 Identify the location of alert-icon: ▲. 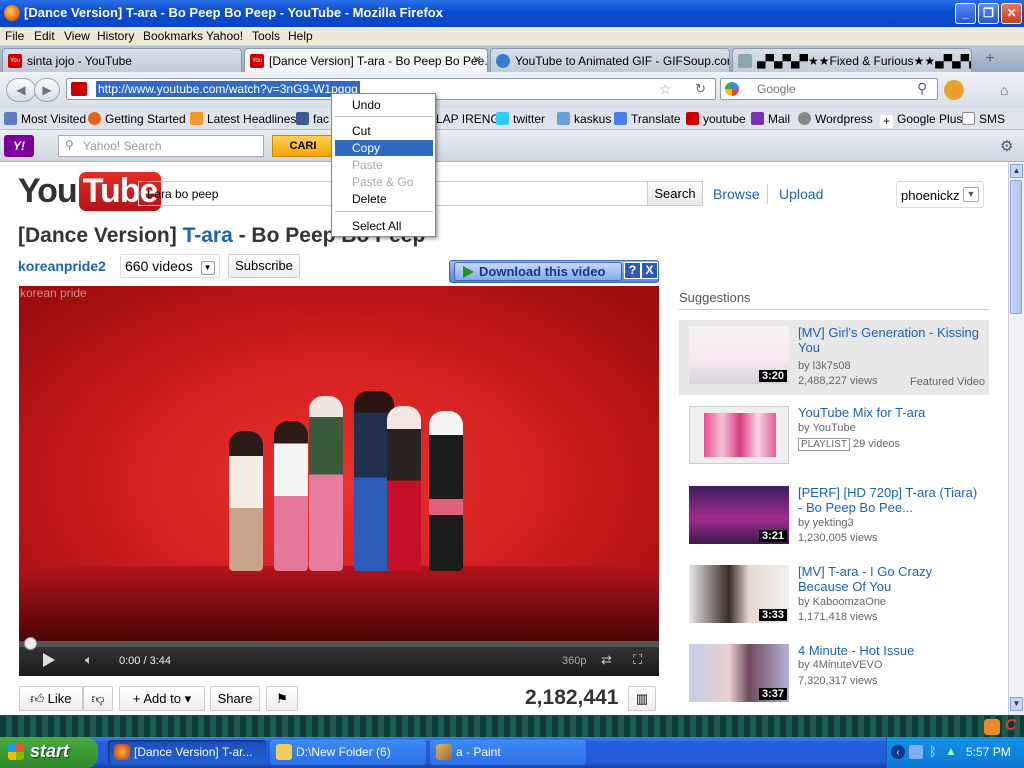
(951, 751).